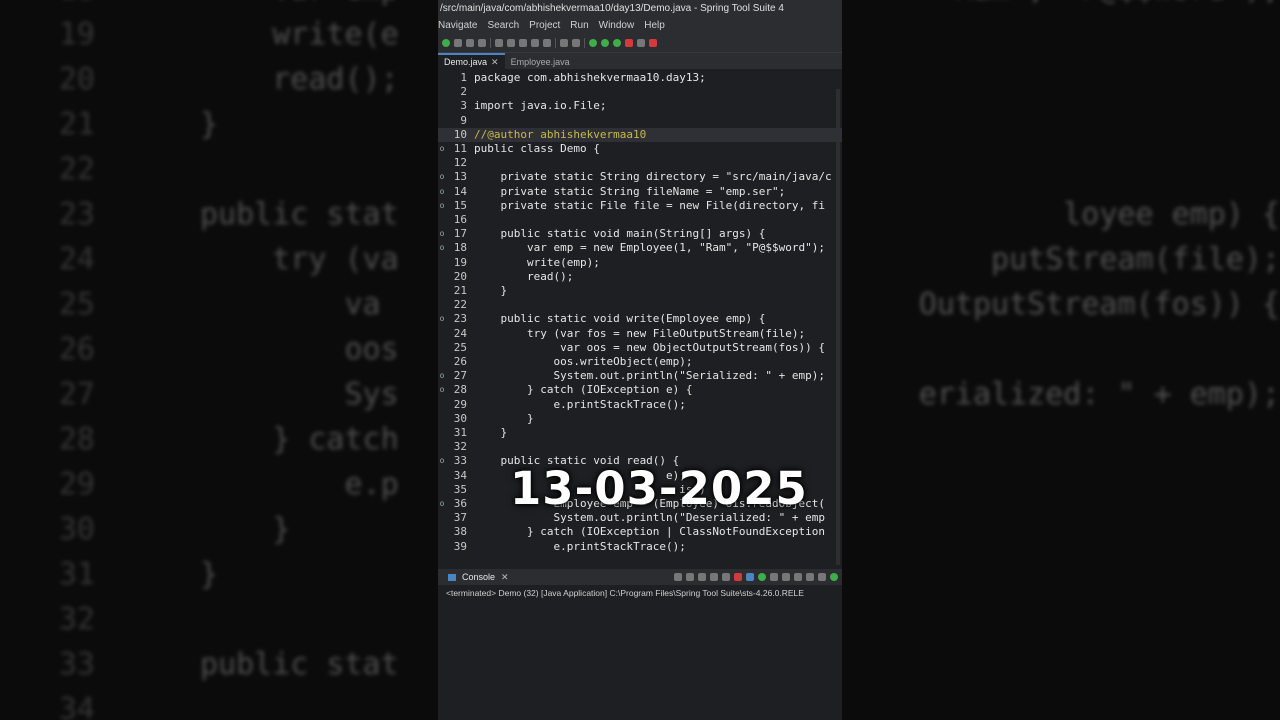 Image resolution: width=1280 pixels, height=720 pixels. I want to click on menu-item-run: Run, so click(579, 26).